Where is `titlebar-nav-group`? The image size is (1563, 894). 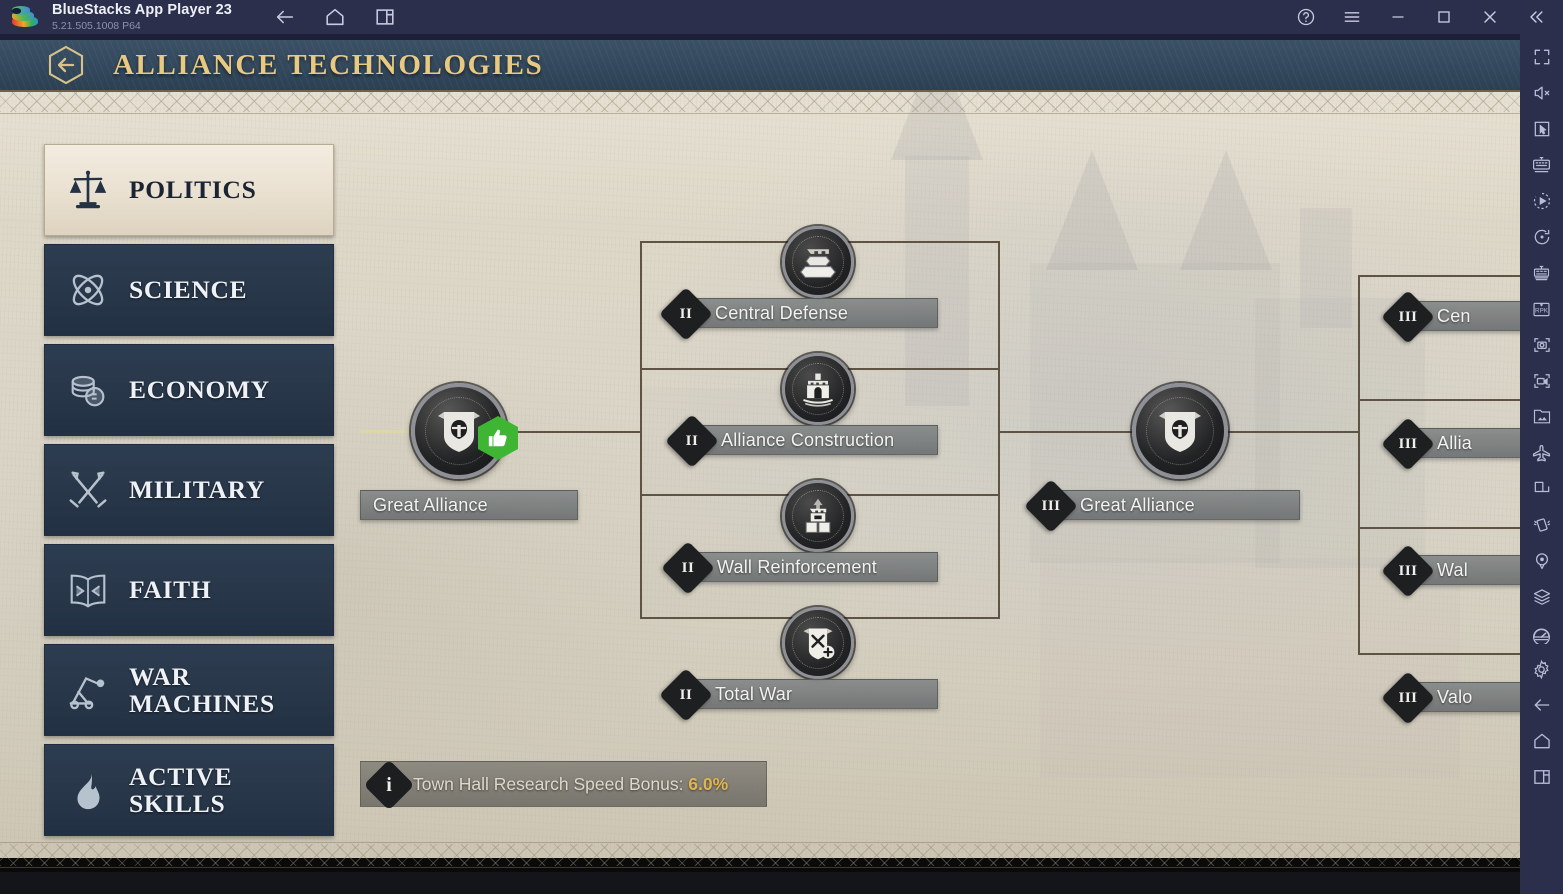
titlebar-nav-group is located at coordinates (335, 17).